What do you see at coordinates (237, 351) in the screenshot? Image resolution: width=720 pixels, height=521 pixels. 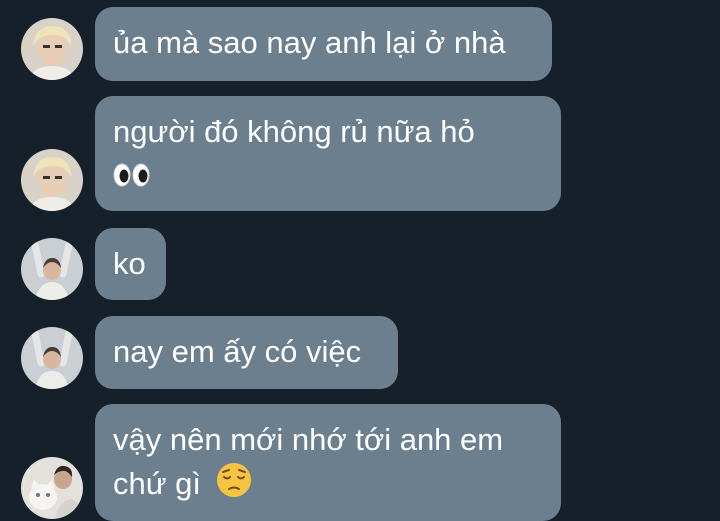 I see `message-text: nay em ấy có việc` at bounding box center [237, 351].